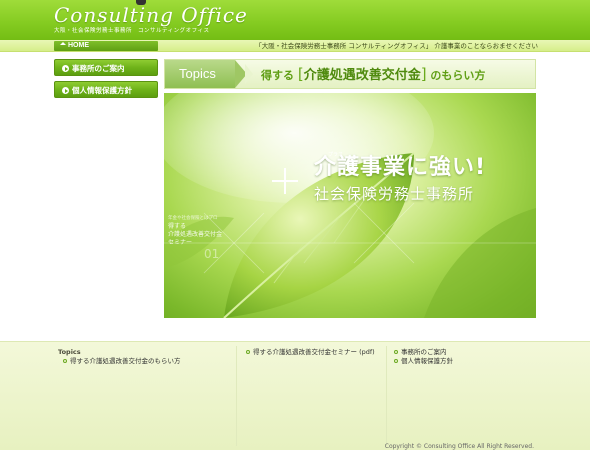 This screenshot has width=590, height=450. I want to click on overlay-line: セミナー, so click(180, 242).